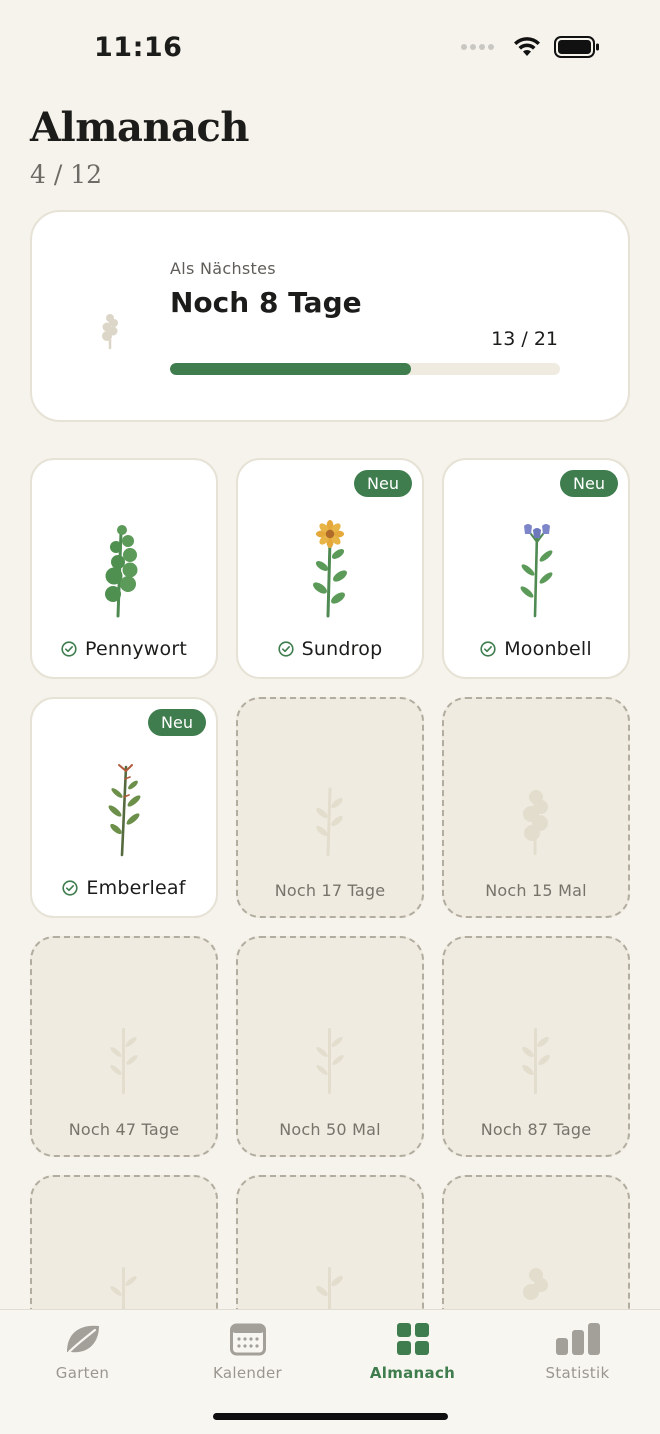  I want to click on tab-label: Statistik, so click(577, 1373).